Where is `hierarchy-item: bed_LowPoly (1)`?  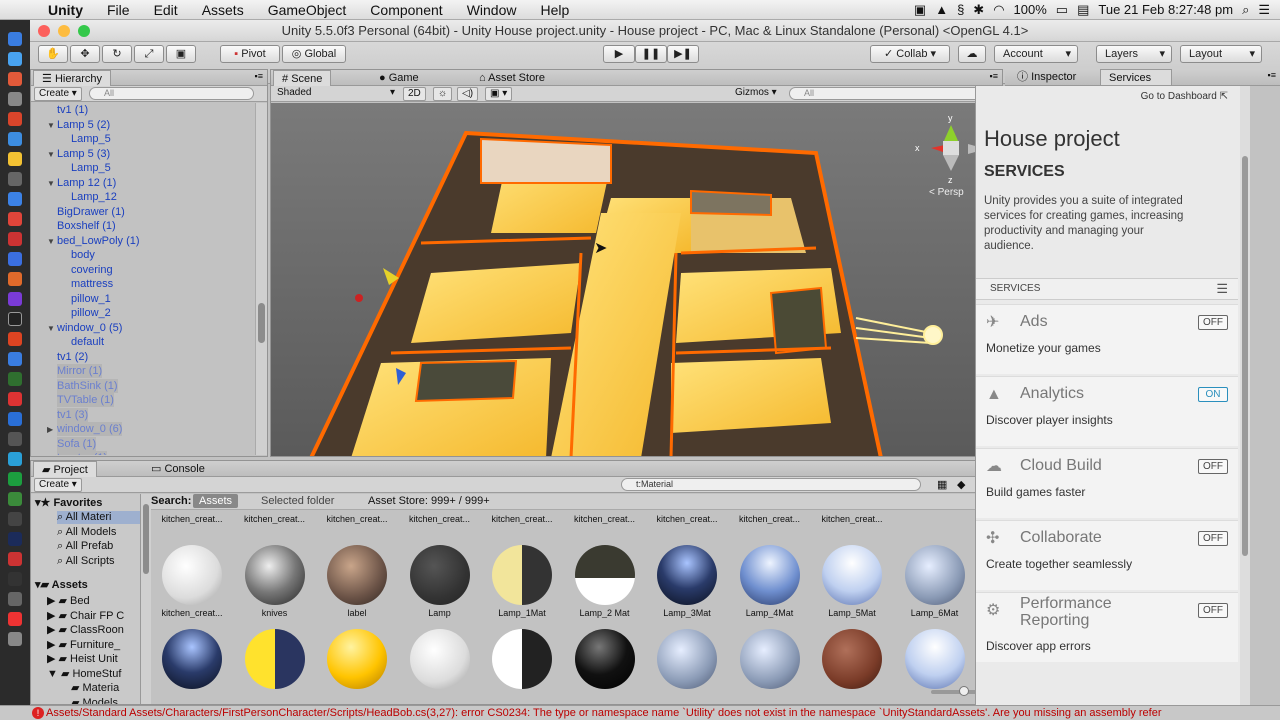 hierarchy-item: bed_LowPoly (1) is located at coordinates (98, 241).